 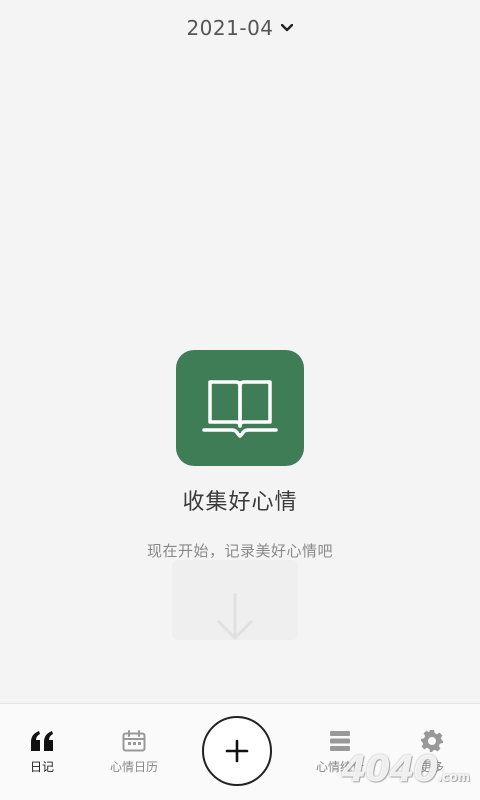 What do you see at coordinates (235, 600) in the screenshot?
I see `arrow-down-icon` at bounding box center [235, 600].